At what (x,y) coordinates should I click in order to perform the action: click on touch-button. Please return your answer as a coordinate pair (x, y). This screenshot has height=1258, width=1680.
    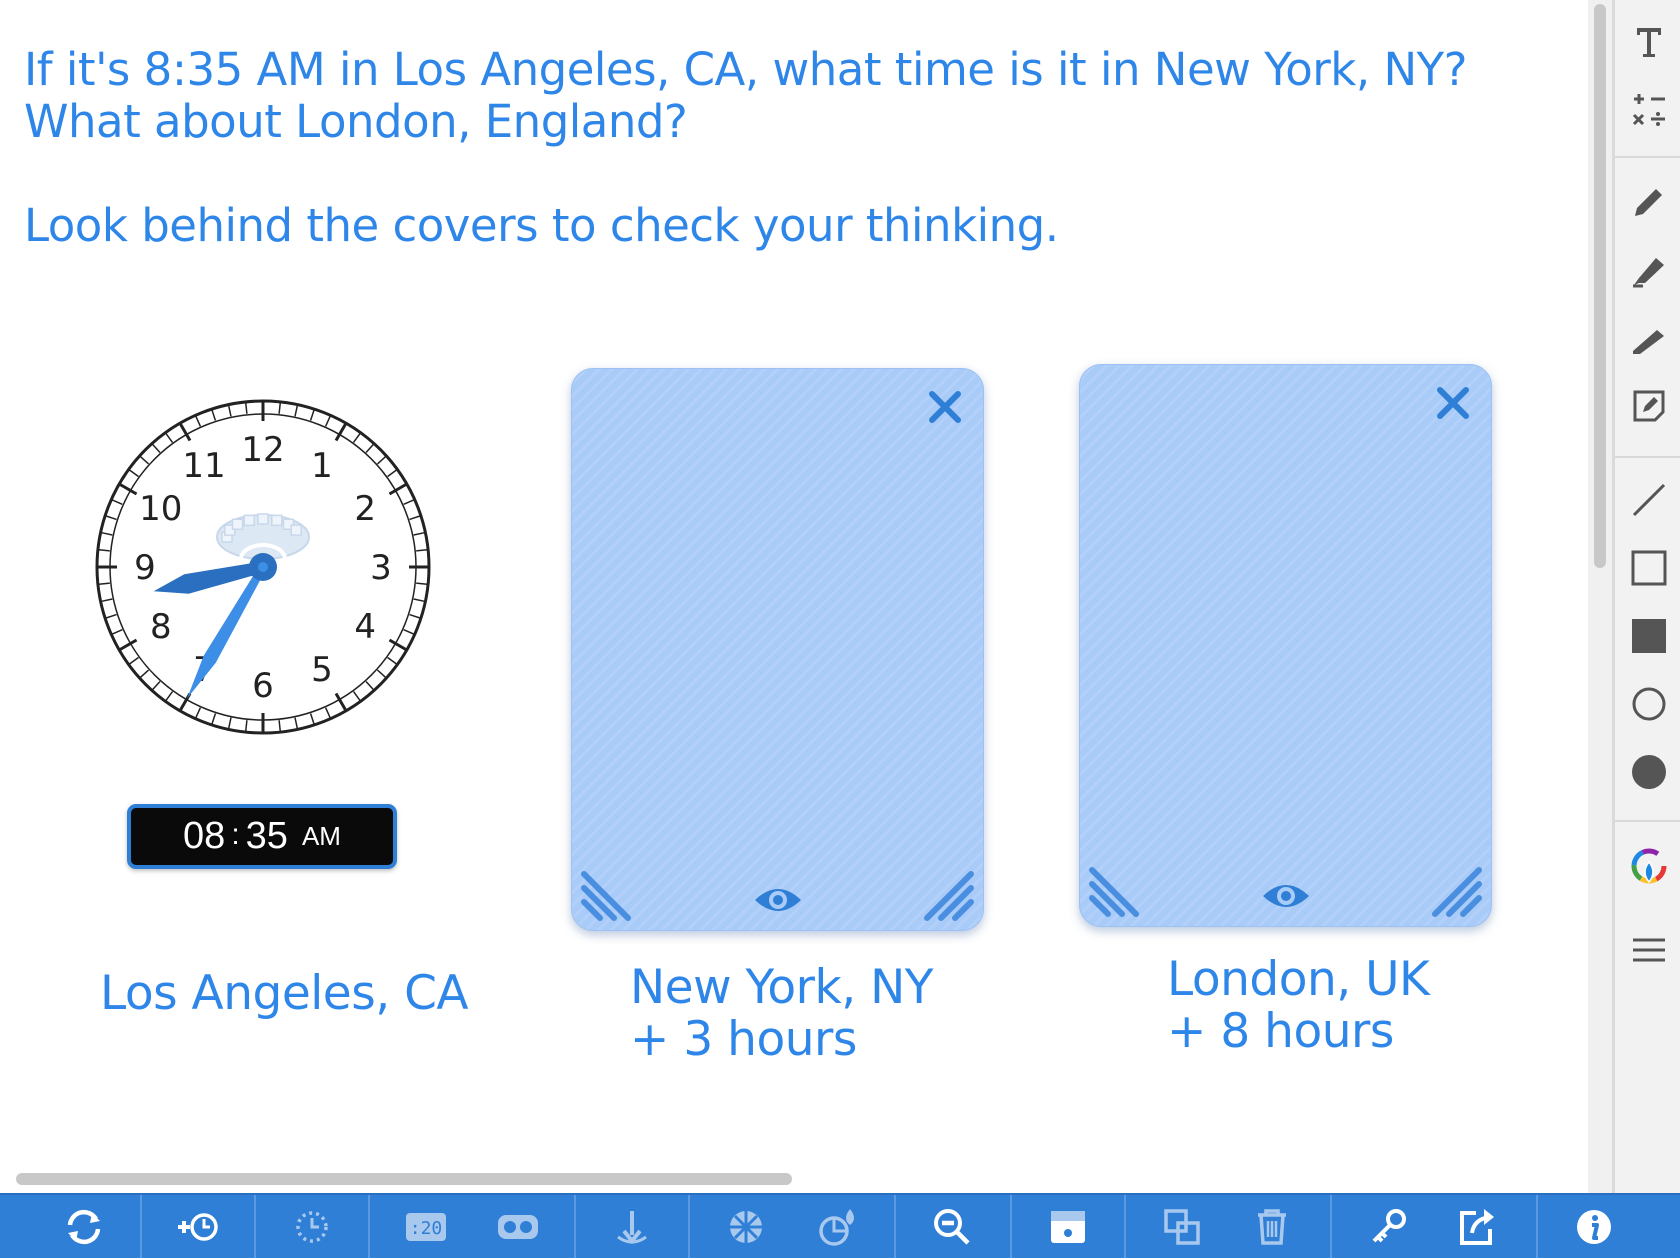
    Looking at the image, I should click on (632, 1227).